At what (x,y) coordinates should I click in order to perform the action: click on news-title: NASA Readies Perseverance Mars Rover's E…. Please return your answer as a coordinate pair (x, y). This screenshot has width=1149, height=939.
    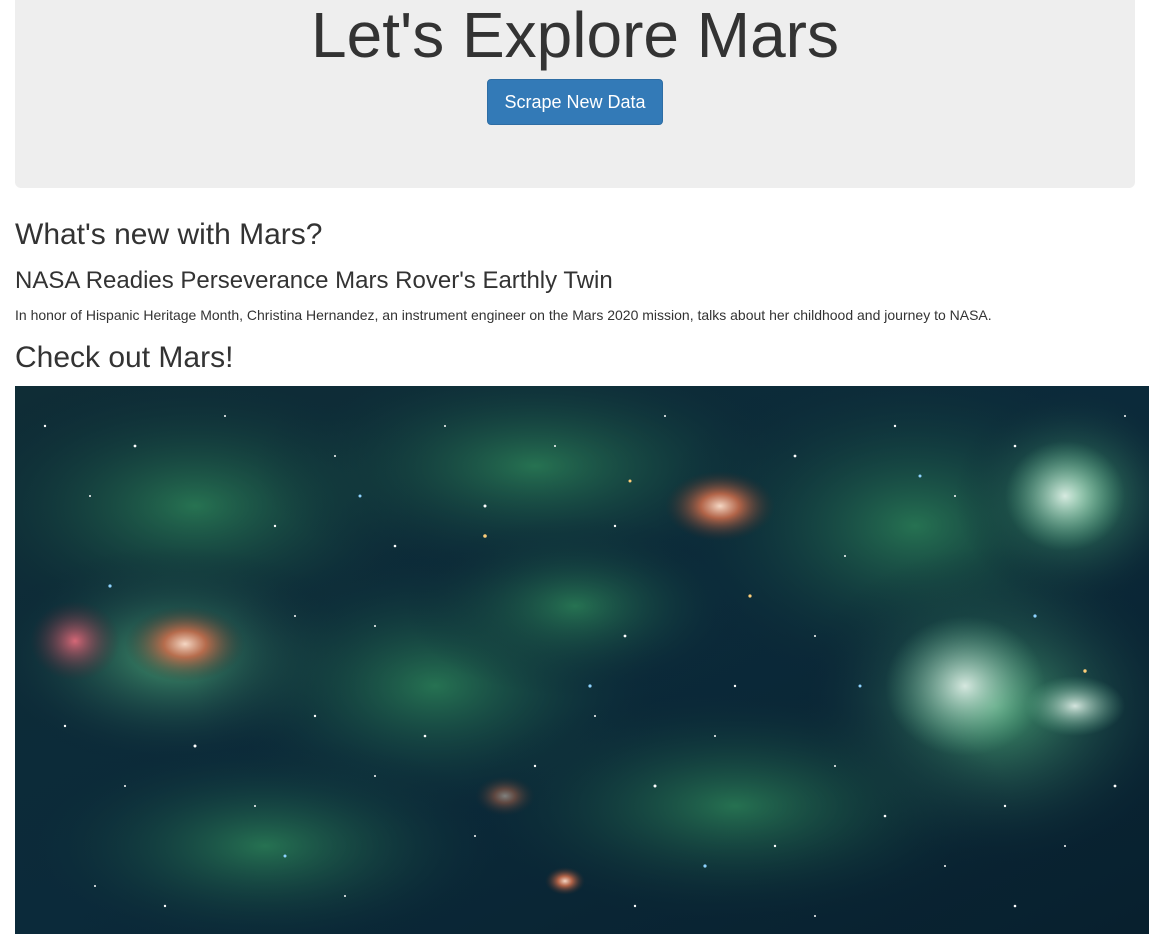
    Looking at the image, I should click on (314, 280).